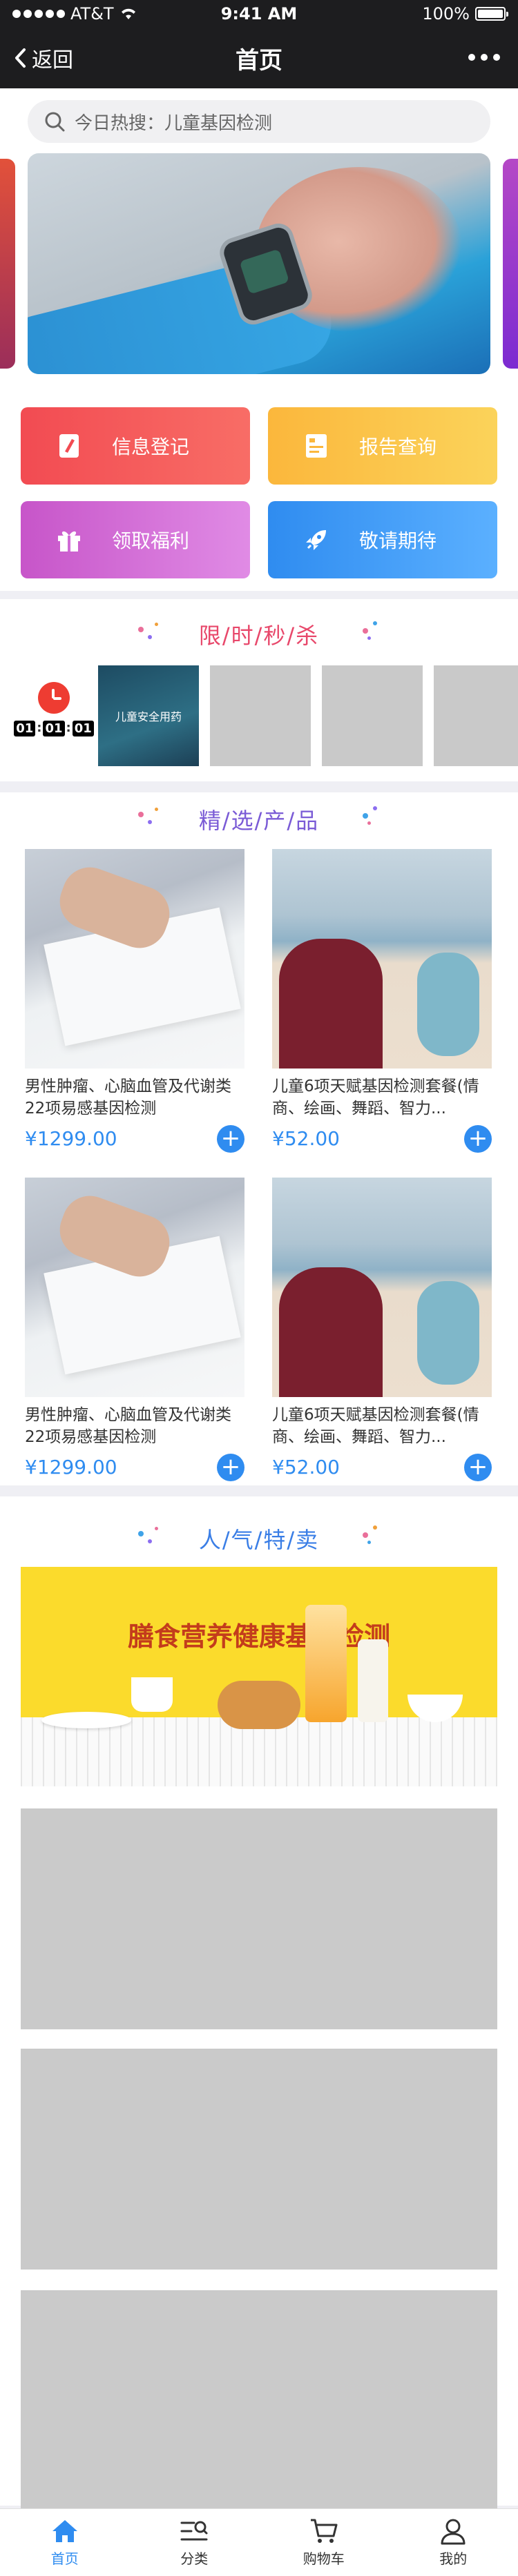 The height and width of the screenshot is (2576, 518). I want to click on pen-icon, so click(69, 446).